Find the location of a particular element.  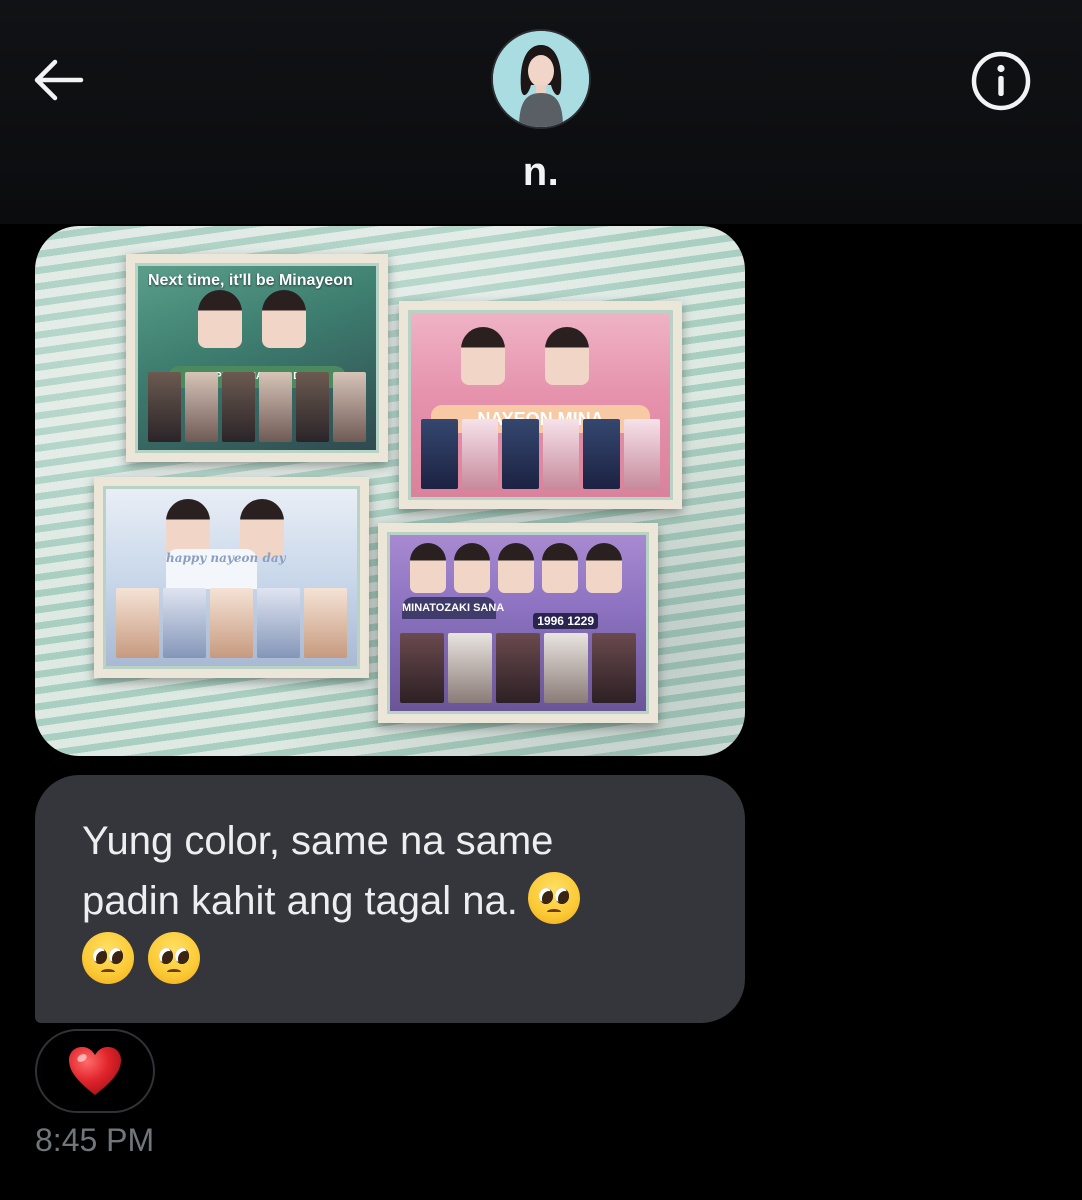

info-button is located at coordinates (1001, 81).